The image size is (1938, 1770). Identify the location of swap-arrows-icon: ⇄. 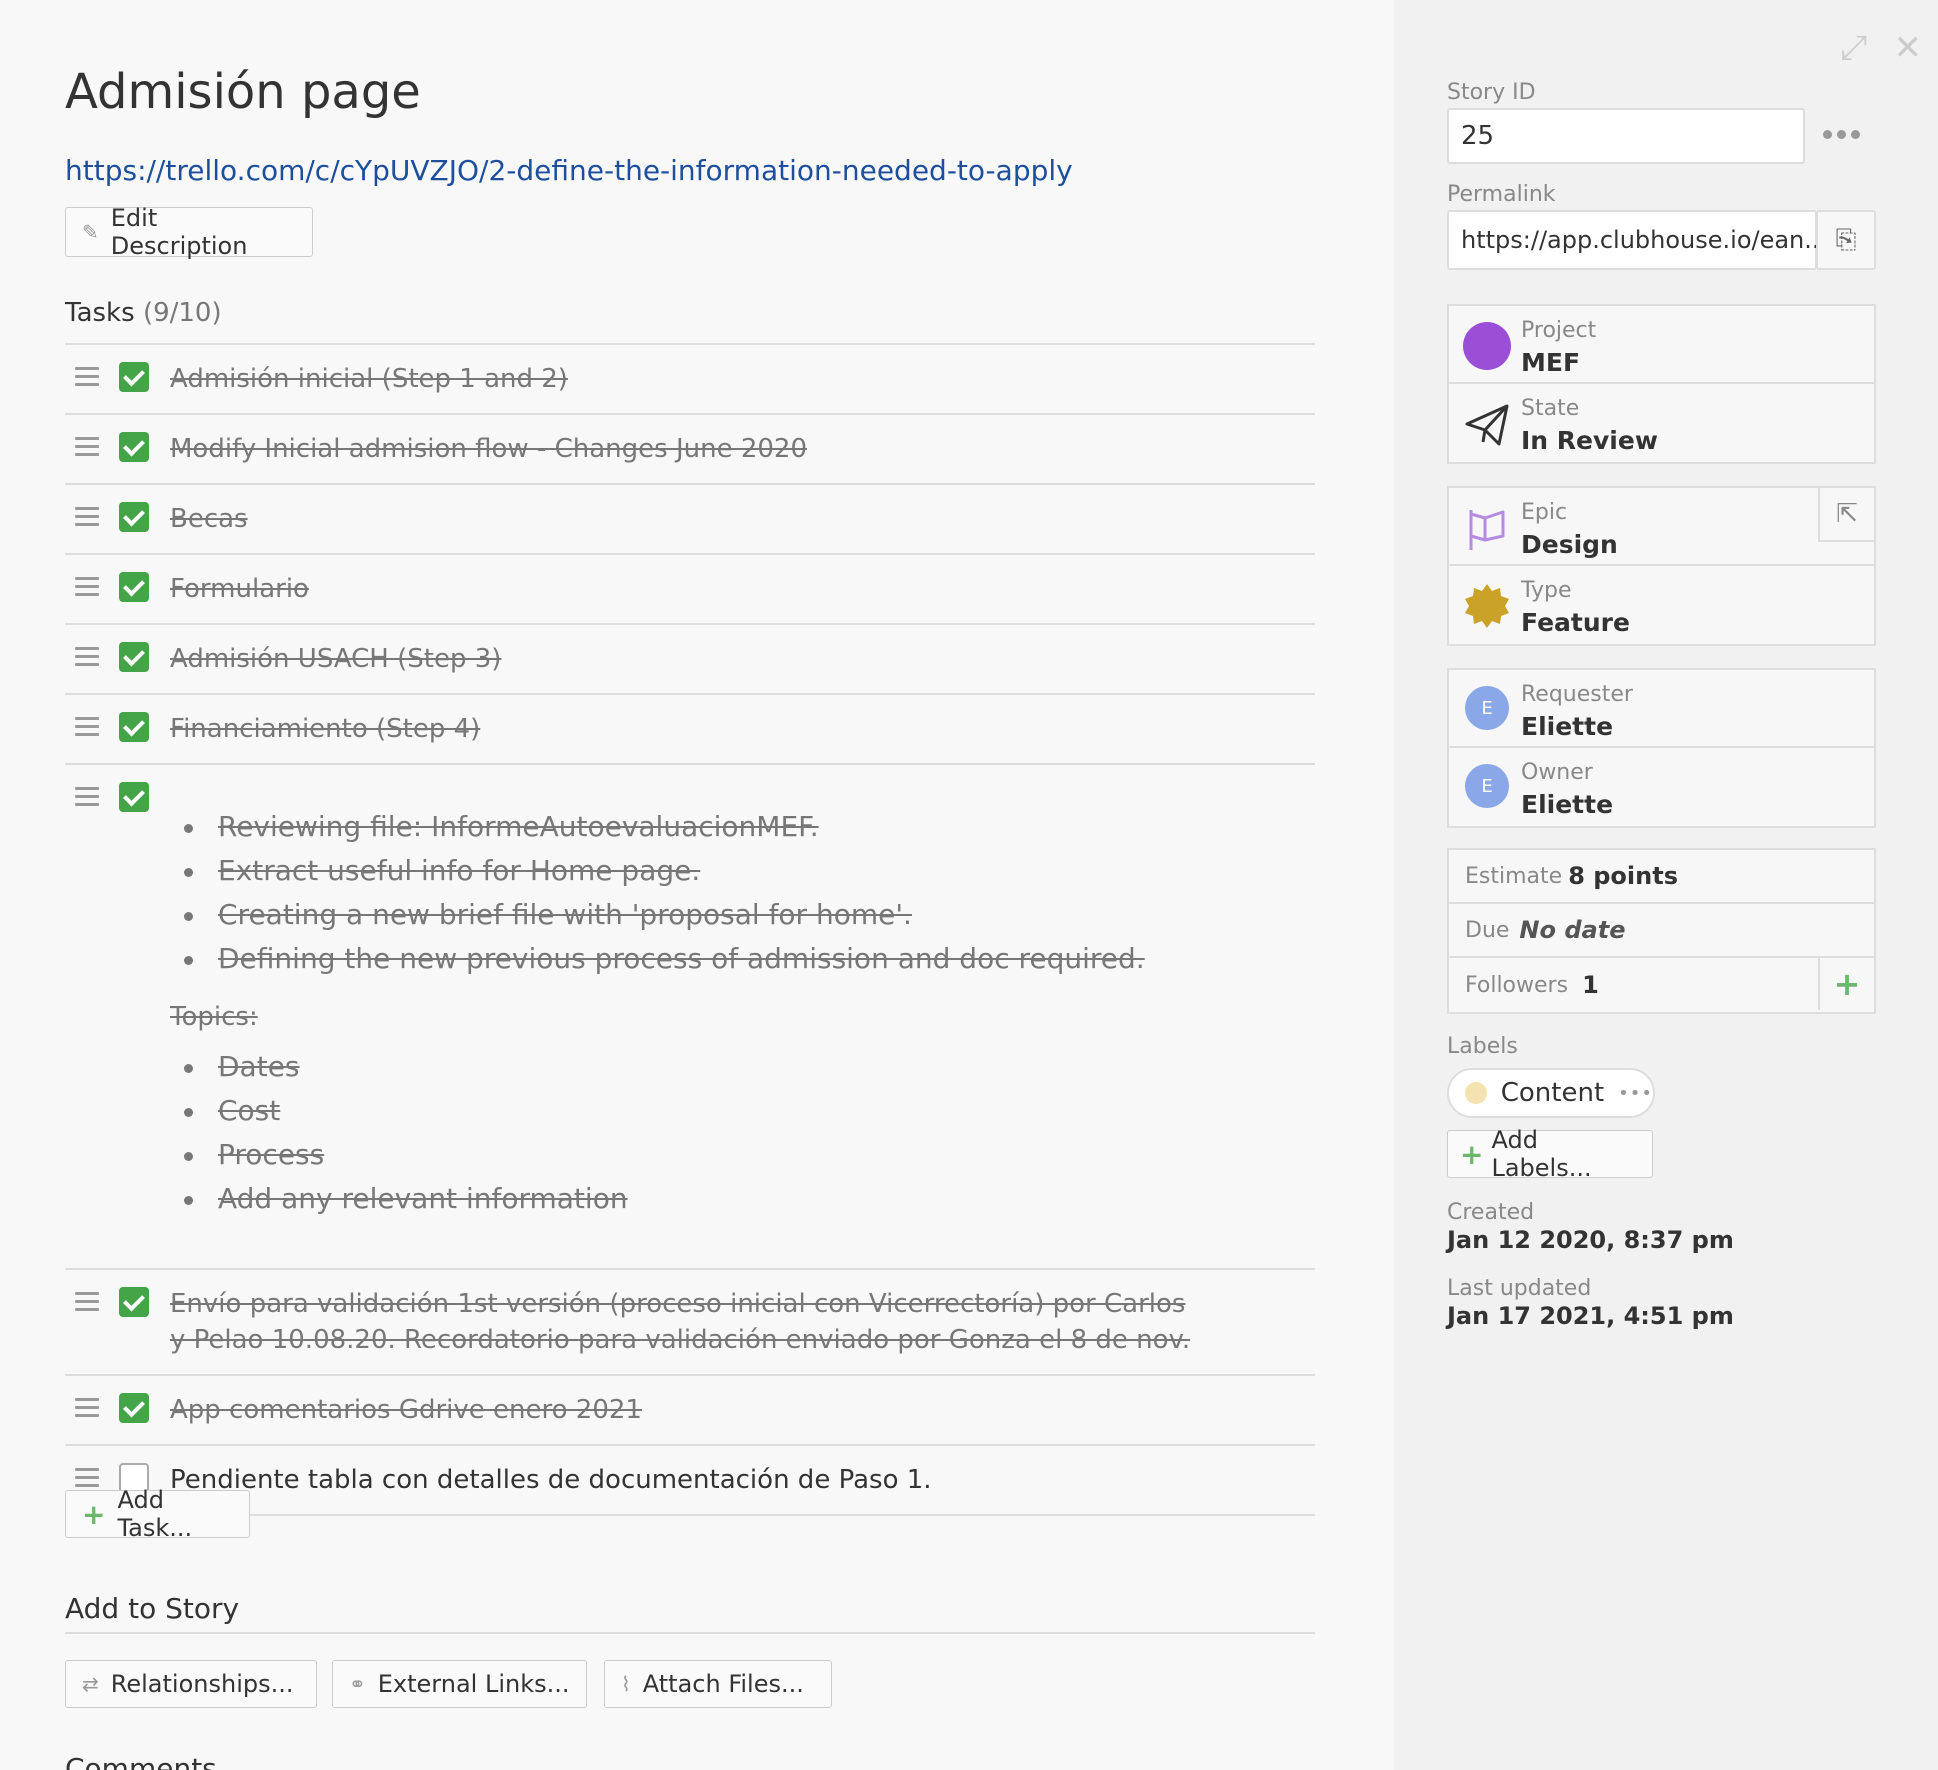
(90, 1684).